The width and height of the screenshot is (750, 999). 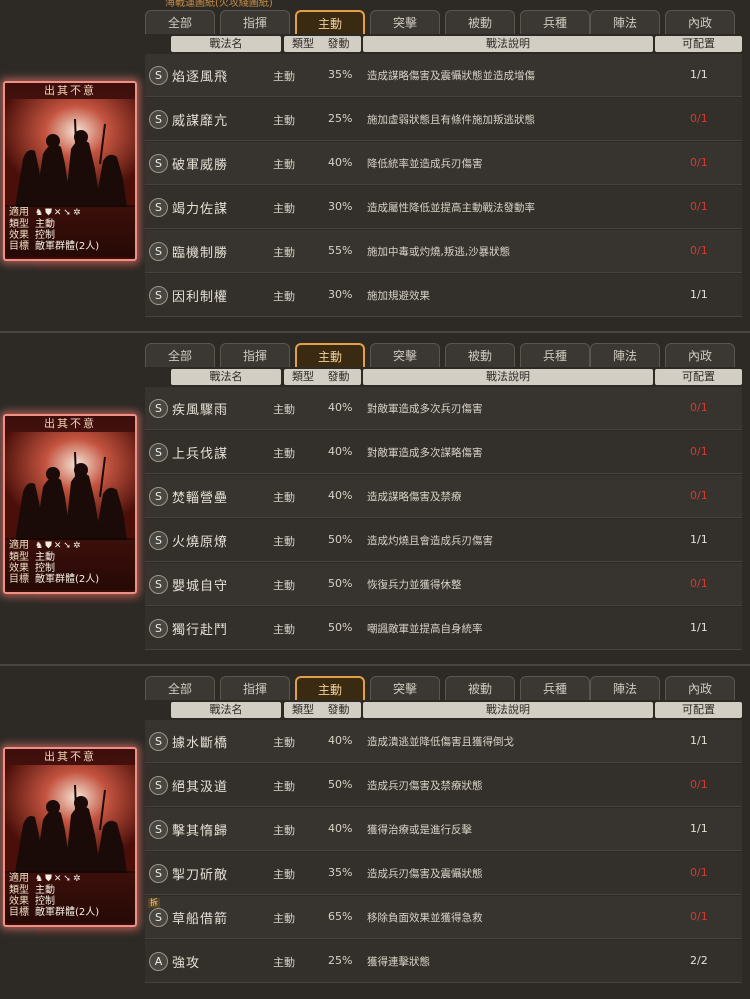 I want to click on tab-bar: 全部 指揮 主動 突擊 被動 兵種 陣法 內政, so click(x=445, y=689).